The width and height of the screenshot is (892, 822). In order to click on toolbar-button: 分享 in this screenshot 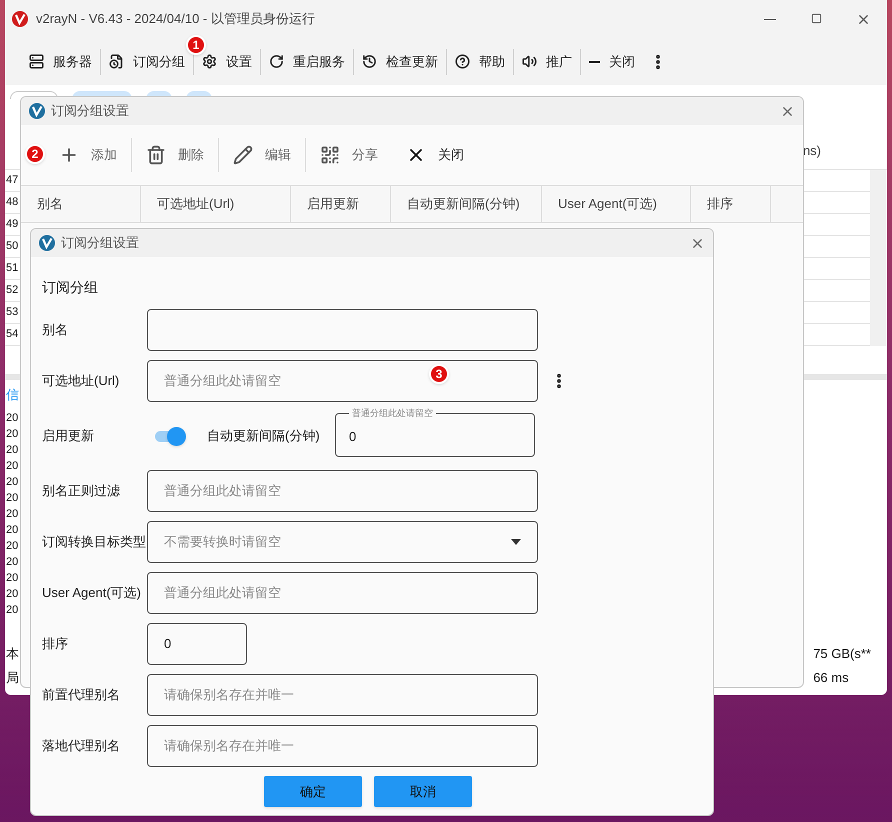, I will do `click(349, 155)`.